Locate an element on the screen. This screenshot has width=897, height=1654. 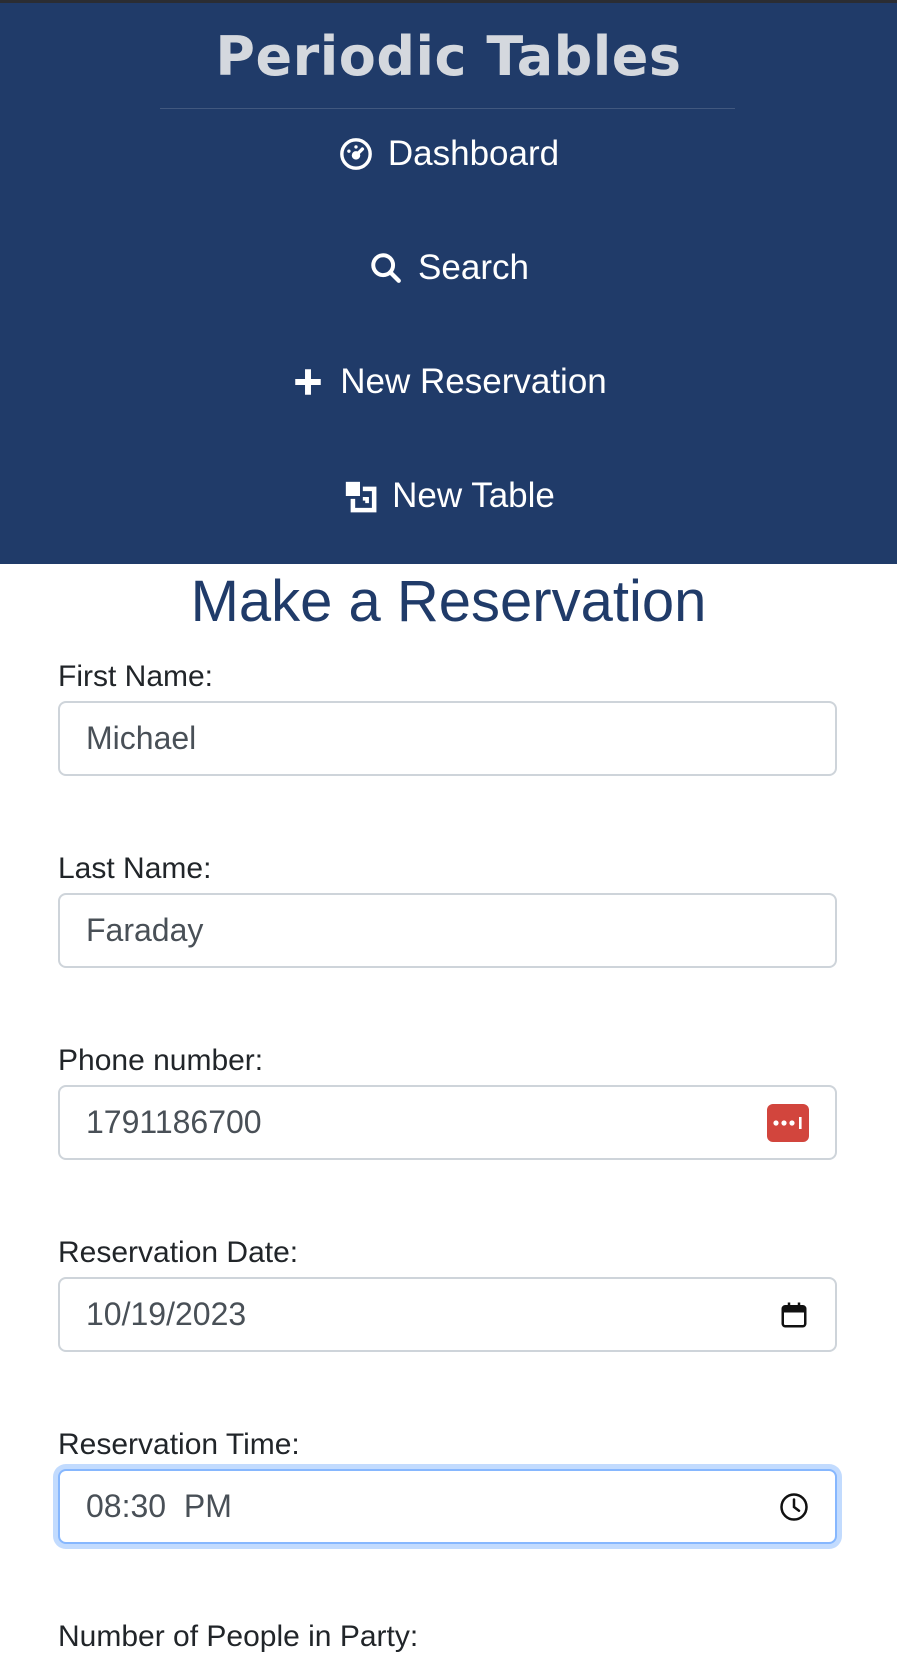
nav-item-label: Dashboard is located at coordinates (473, 153).